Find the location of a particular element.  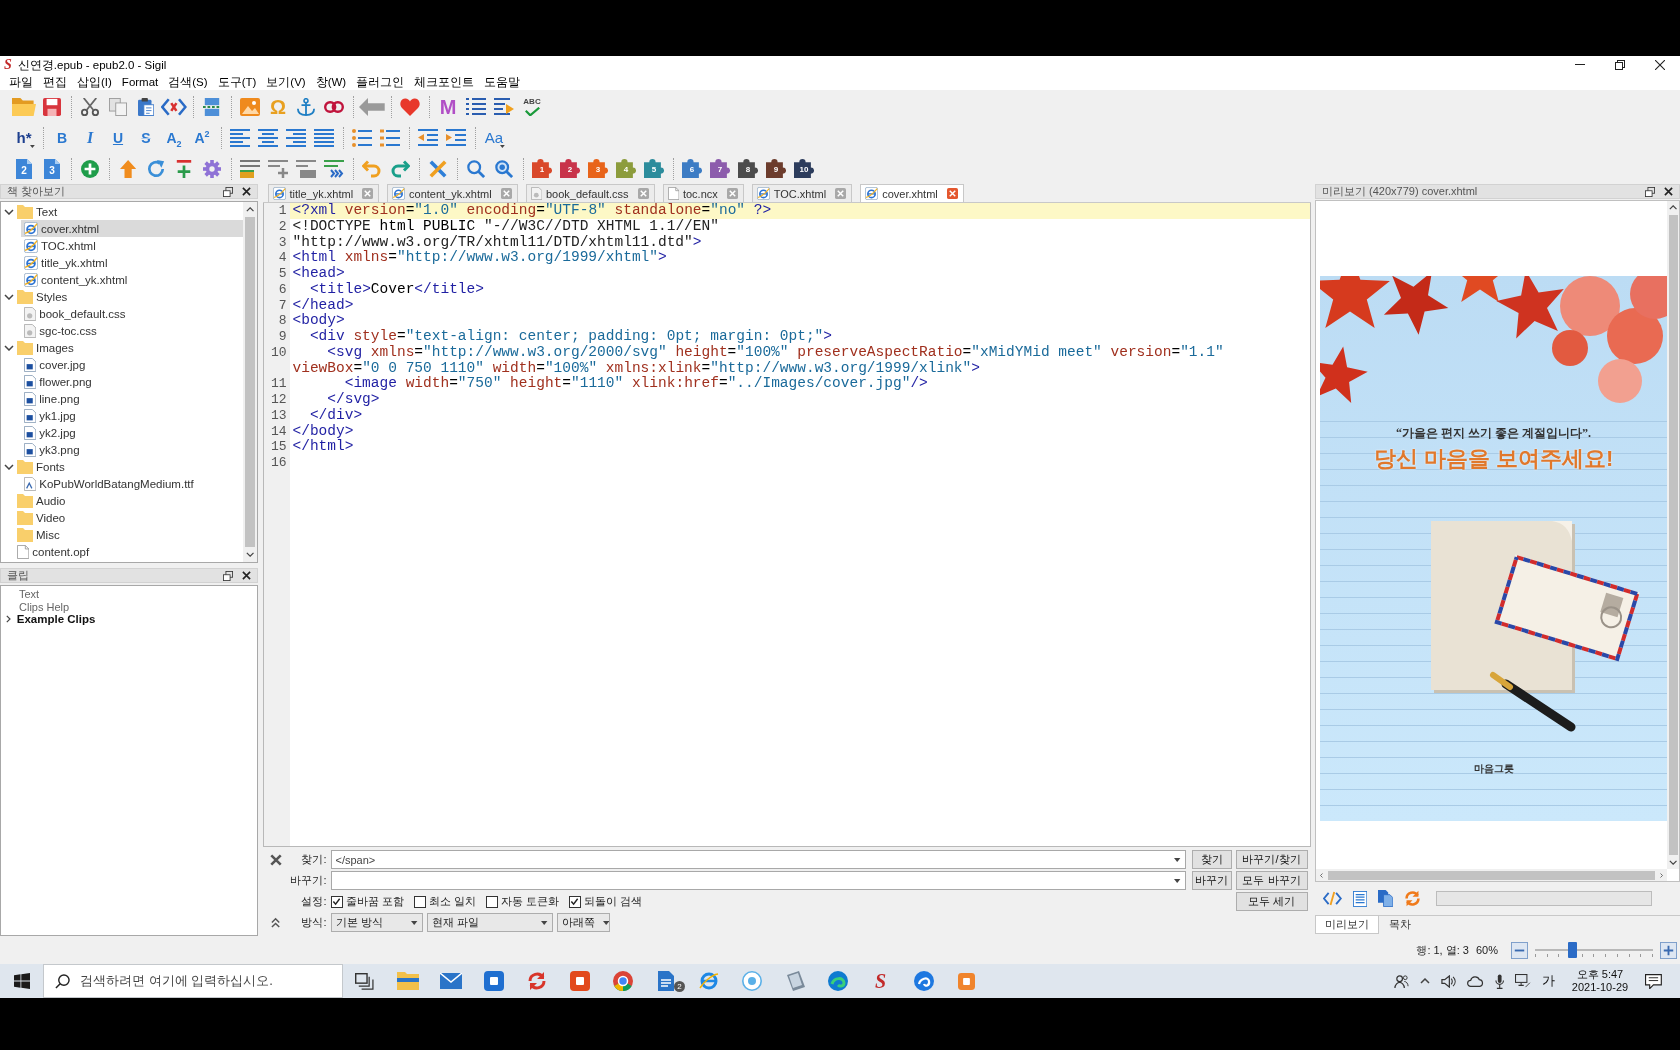

tree-item: sgc-toc.css is located at coordinates (132, 330).